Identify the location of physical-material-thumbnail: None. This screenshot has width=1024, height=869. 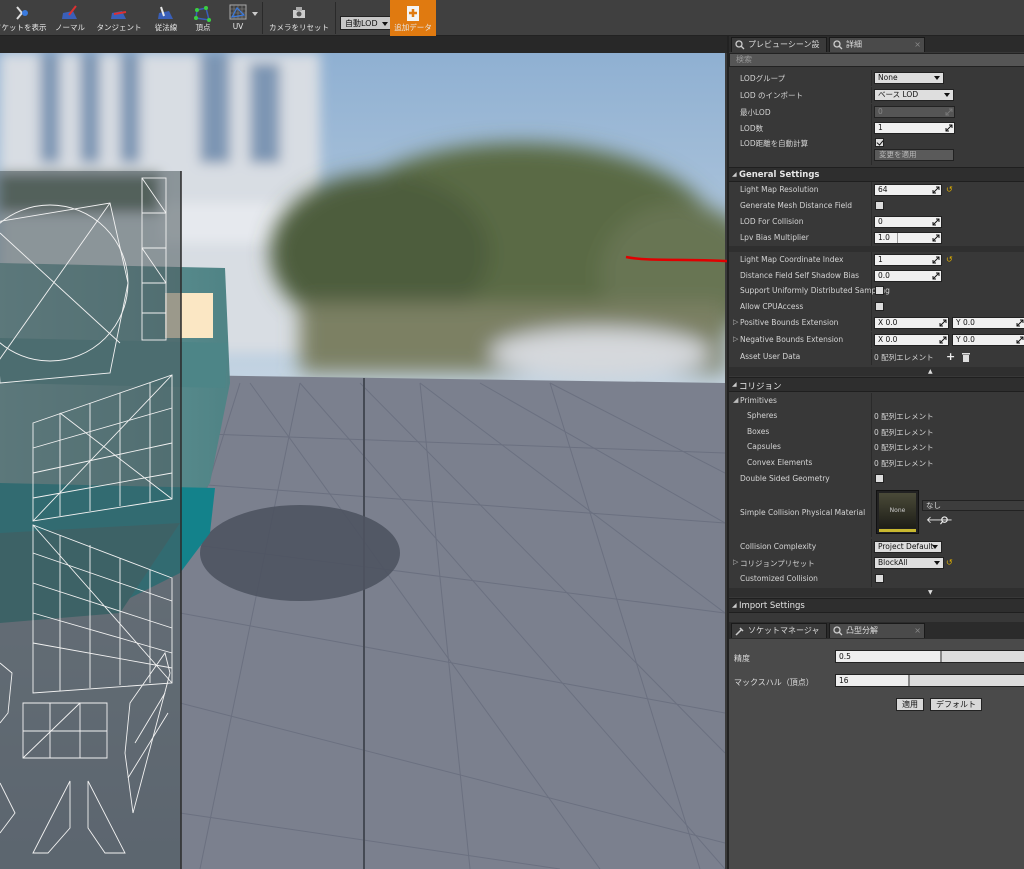
(897, 512).